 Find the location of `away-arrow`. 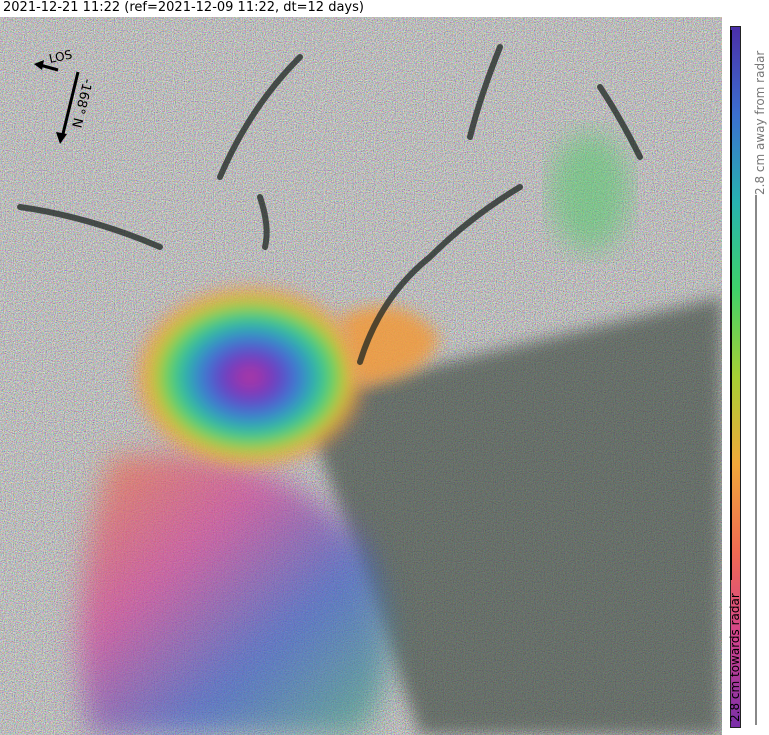

away-arrow is located at coordinates (756, 460).